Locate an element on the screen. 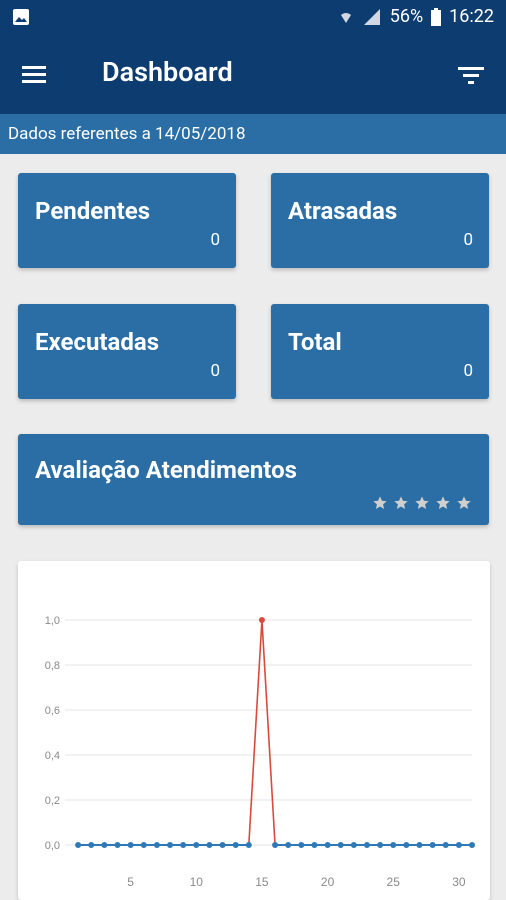  card-executadas: Executadas 0 is located at coordinates (127, 351).